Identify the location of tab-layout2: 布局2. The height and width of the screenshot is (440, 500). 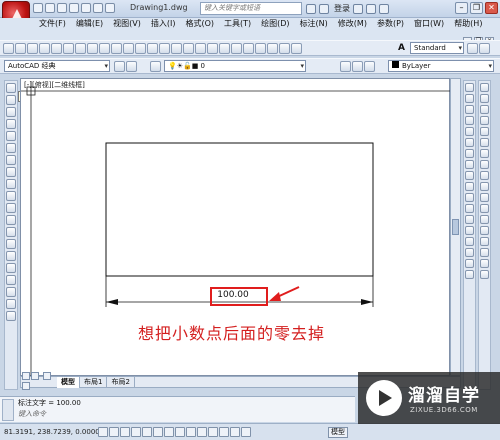
(121, 382).